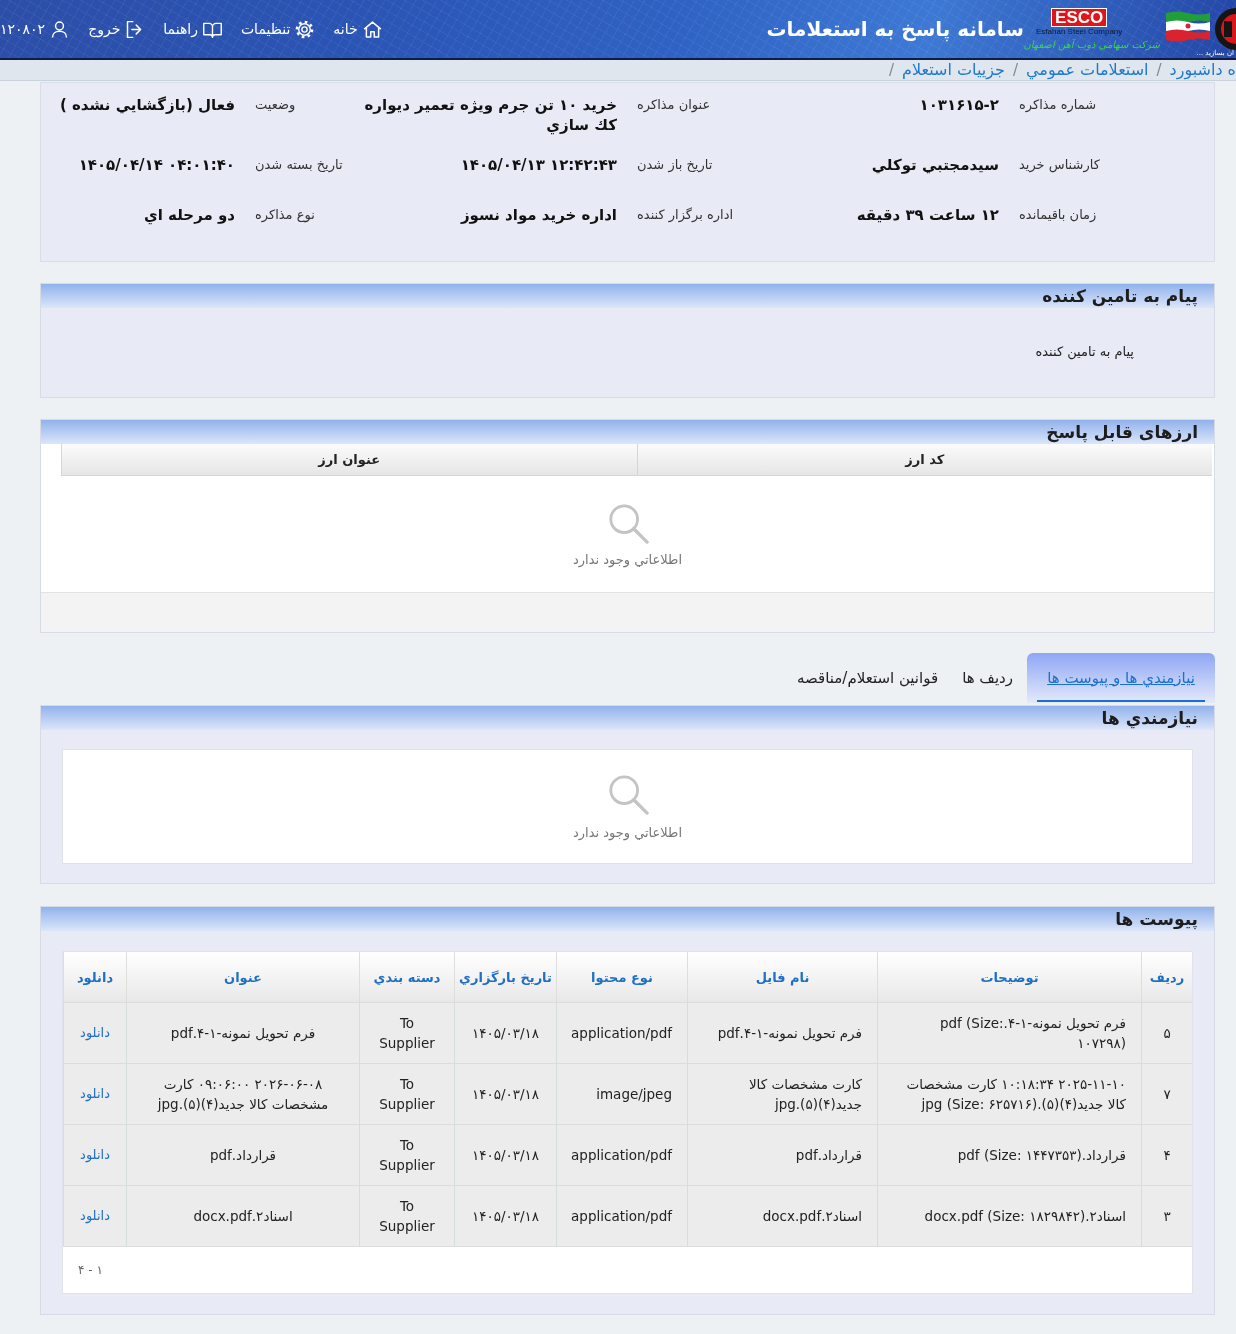 Image resolution: width=1236 pixels, height=1334 pixels. What do you see at coordinates (927, 215) in the screenshot?
I see `field-value: ۱۲ ساعت ۳۹ دقيقه` at bounding box center [927, 215].